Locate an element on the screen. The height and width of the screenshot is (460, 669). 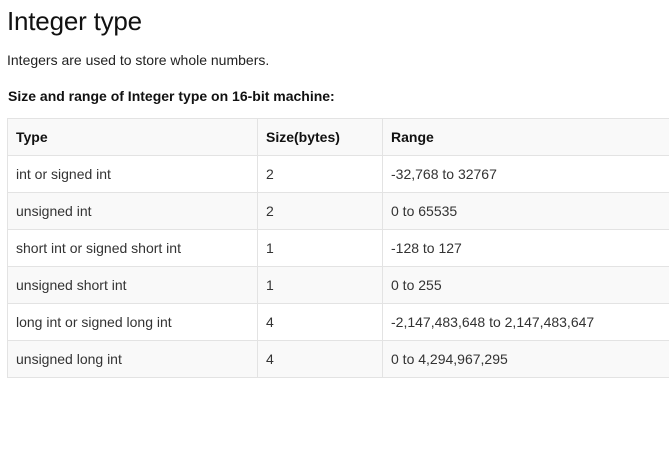
type-cell: long int or signed long int is located at coordinates (132, 322).